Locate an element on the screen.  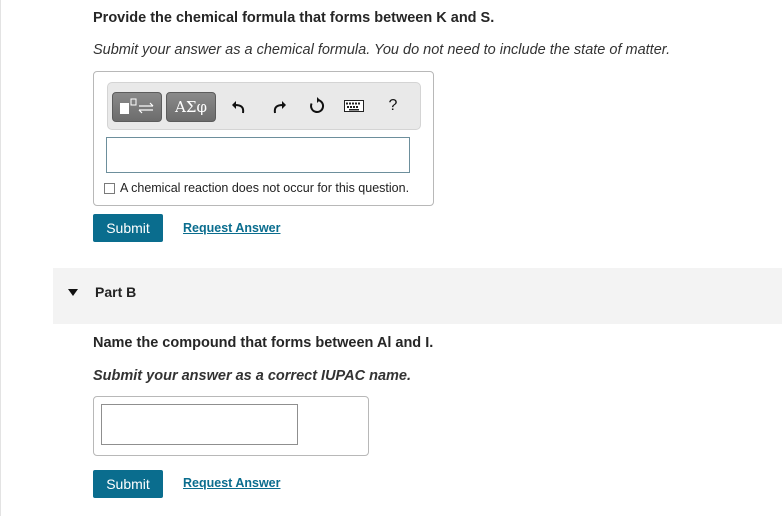
collapse-caret-icon is located at coordinates (73, 292).